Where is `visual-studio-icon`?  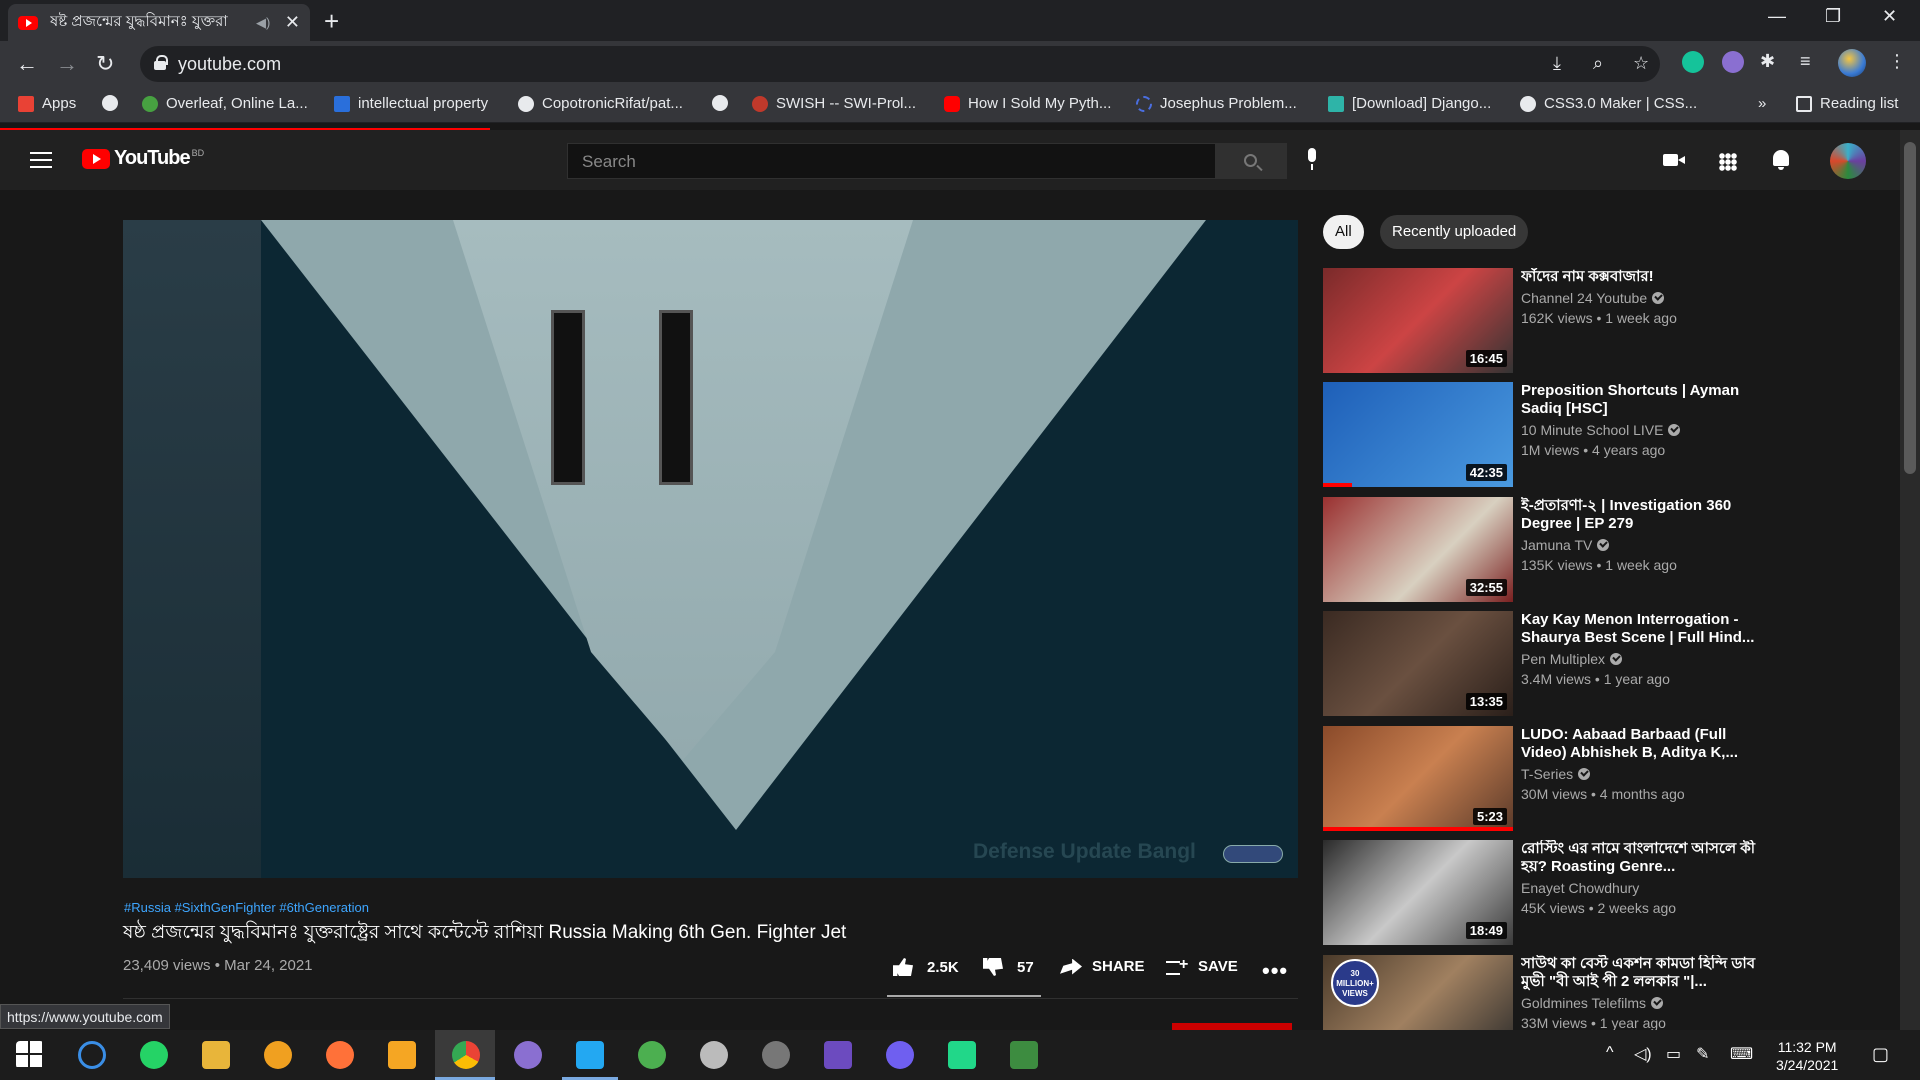
visual-studio-icon is located at coordinates (838, 1055).